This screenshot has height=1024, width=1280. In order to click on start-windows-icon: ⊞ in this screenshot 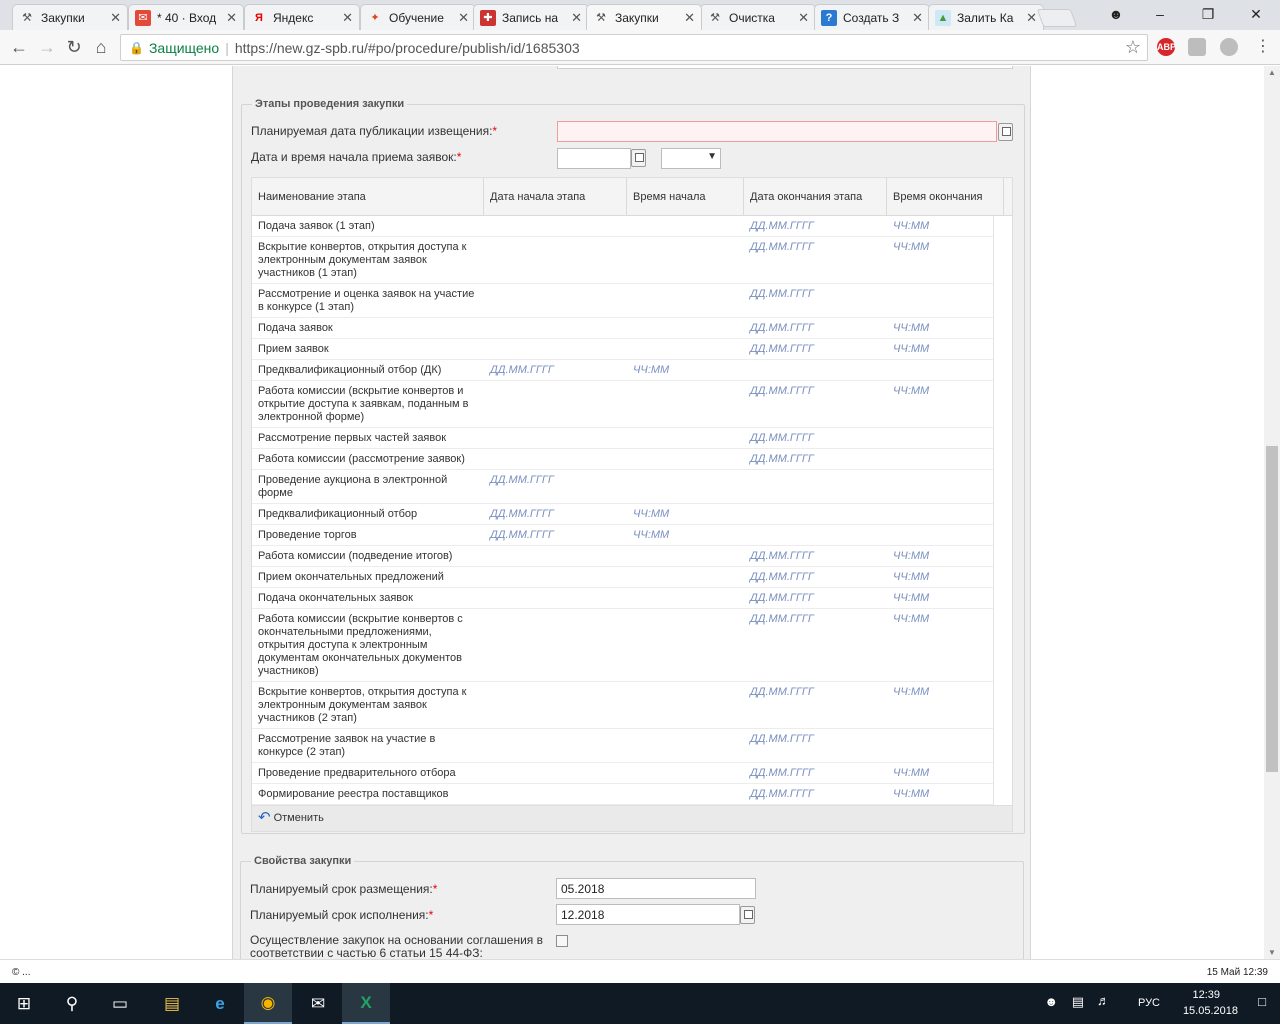, I will do `click(24, 1003)`.